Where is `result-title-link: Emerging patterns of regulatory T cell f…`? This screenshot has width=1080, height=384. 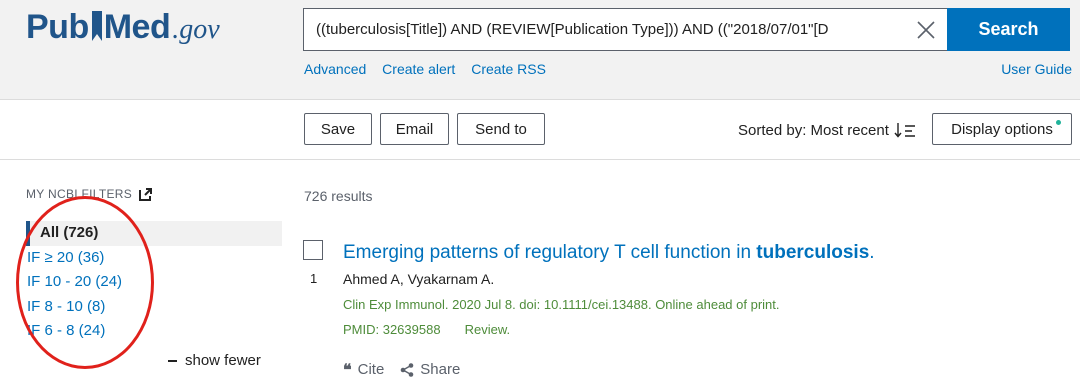
result-title-link: Emerging patterns of regulatory T cell f… is located at coordinates (609, 253).